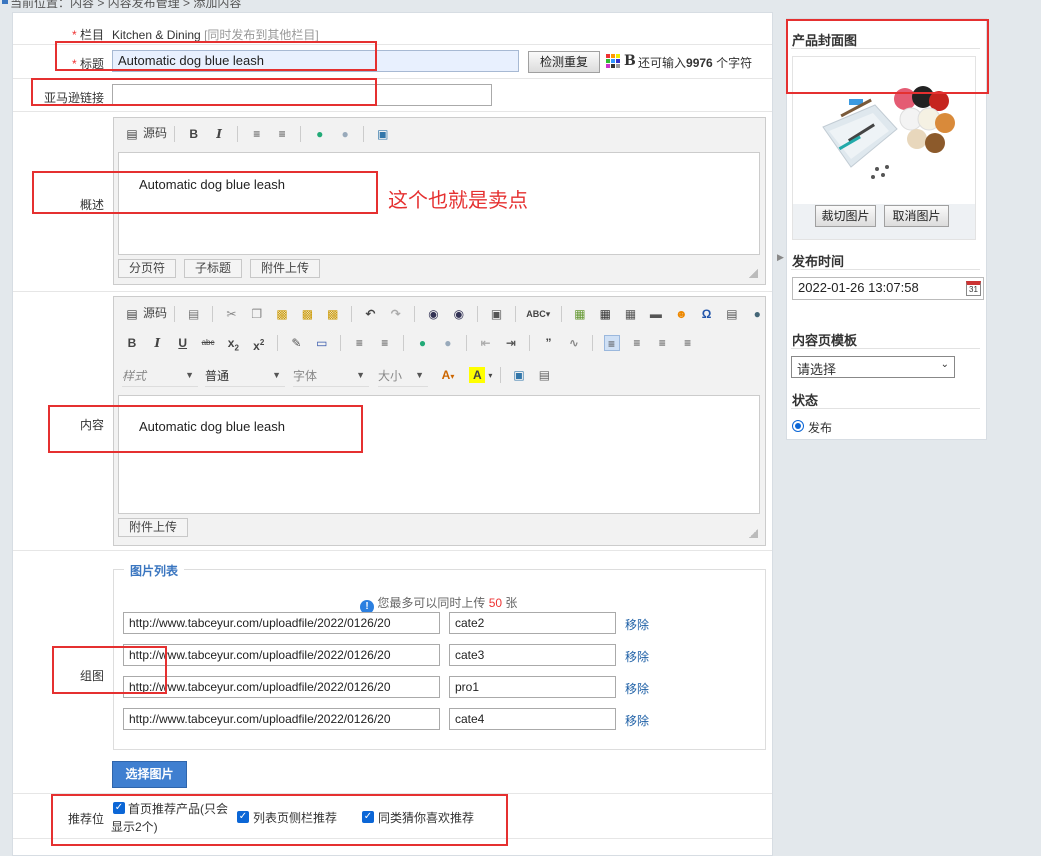  What do you see at coordinates (605, 314) in the screenshot?
I see `flash-icon: ▦` at bounding box center [605, 314].